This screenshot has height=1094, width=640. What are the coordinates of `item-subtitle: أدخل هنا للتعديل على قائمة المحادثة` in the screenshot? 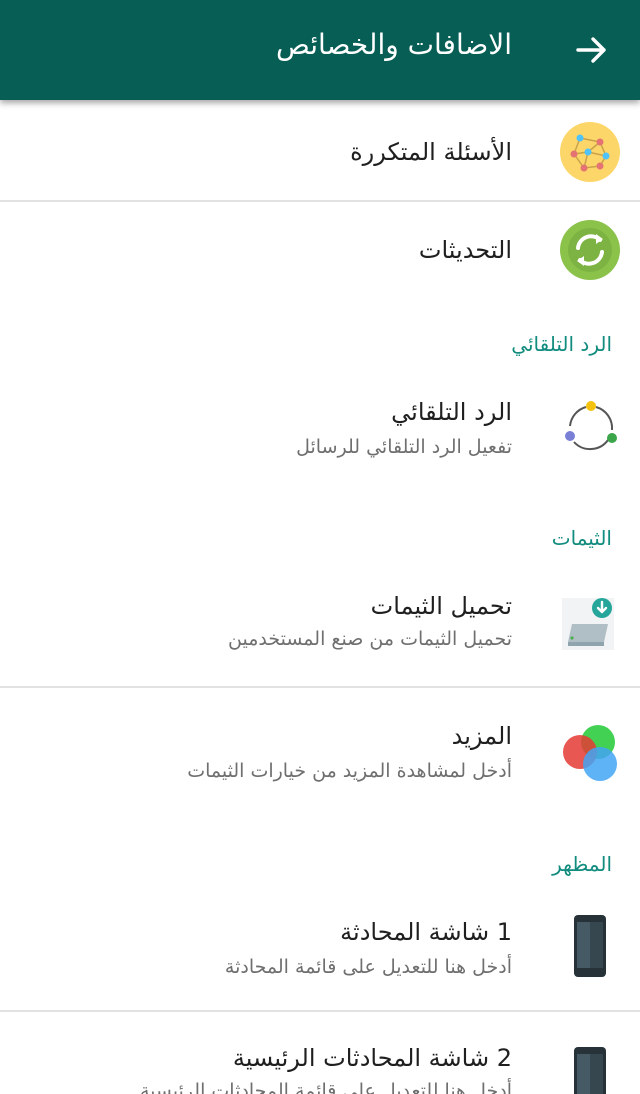 It's located at (368, 967).